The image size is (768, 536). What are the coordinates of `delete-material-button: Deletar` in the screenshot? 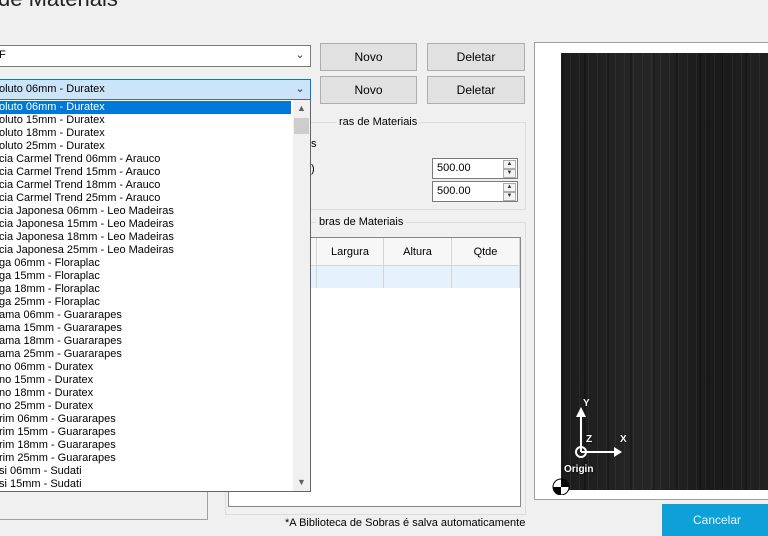 It's located at (476, 90).